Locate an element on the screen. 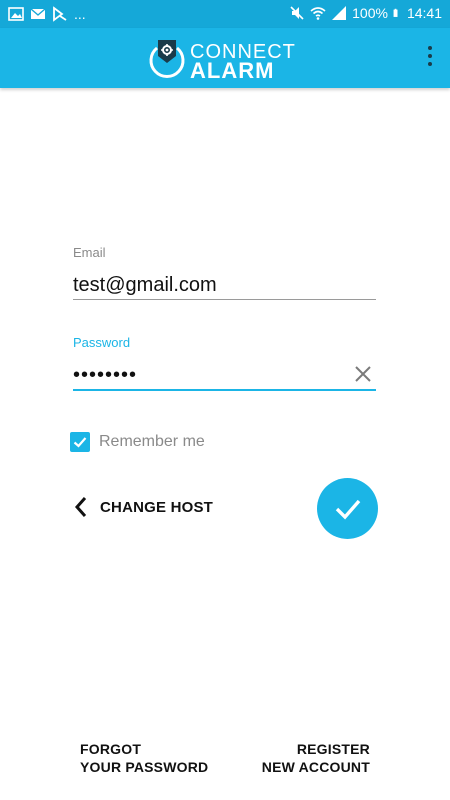  email-label: Email is located at coordinates (89, 252).